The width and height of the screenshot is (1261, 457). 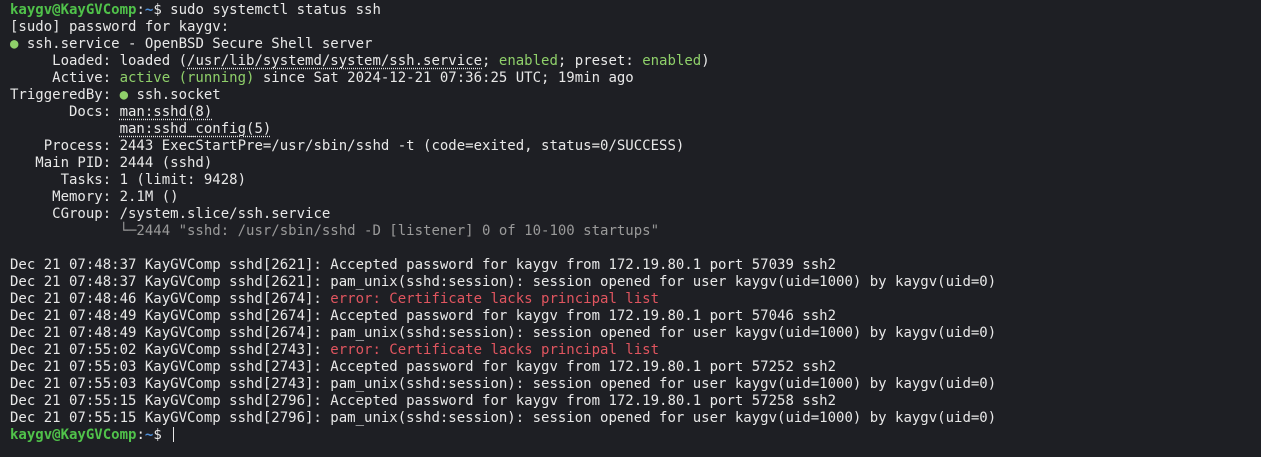 I want to click on tasks-line: Tasks: 1 (limit: 9428), so click(x=128, y=180).